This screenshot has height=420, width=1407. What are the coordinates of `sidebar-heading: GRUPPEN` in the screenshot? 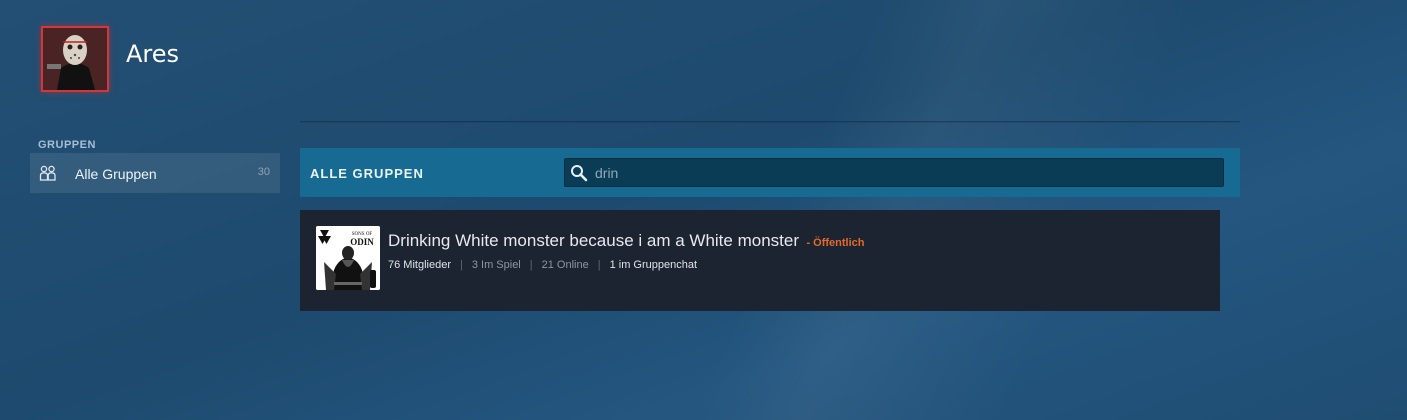 It's located at (67, 145).